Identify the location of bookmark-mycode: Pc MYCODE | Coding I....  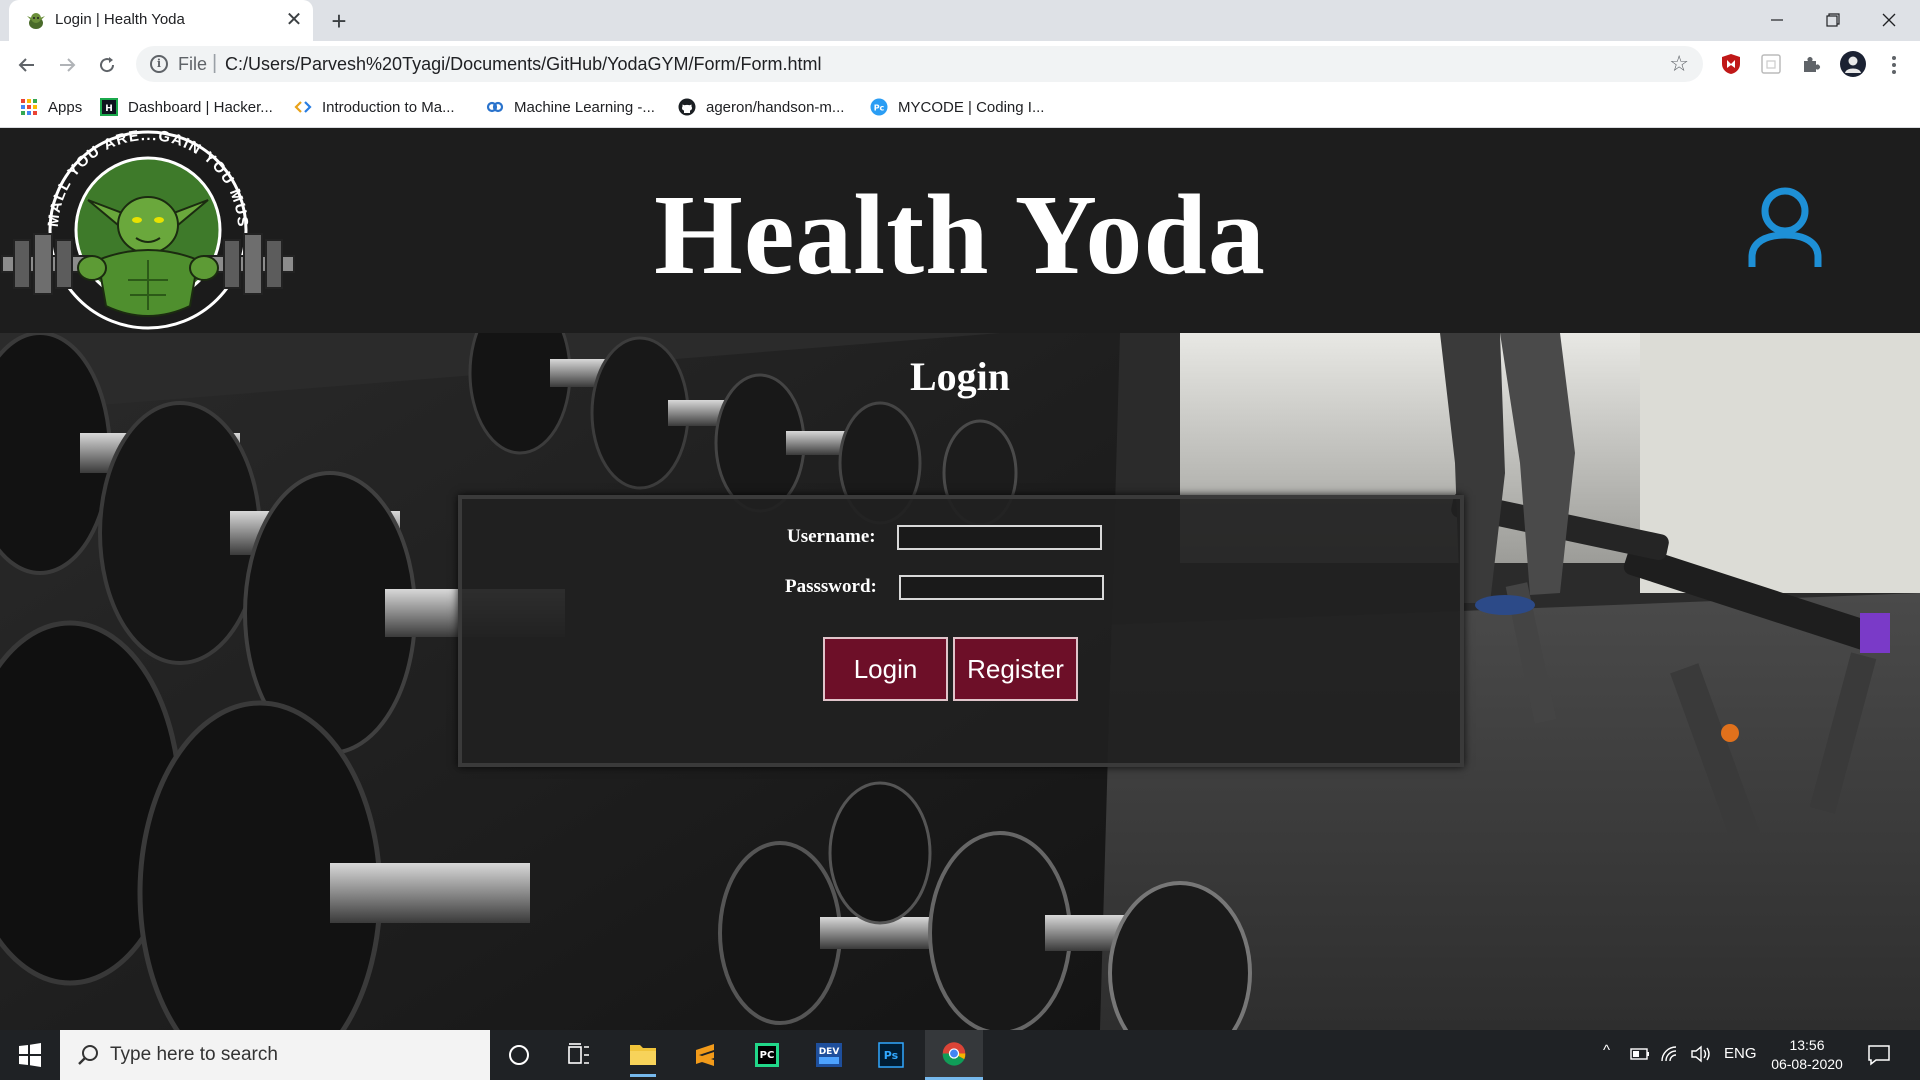
(957, 107).